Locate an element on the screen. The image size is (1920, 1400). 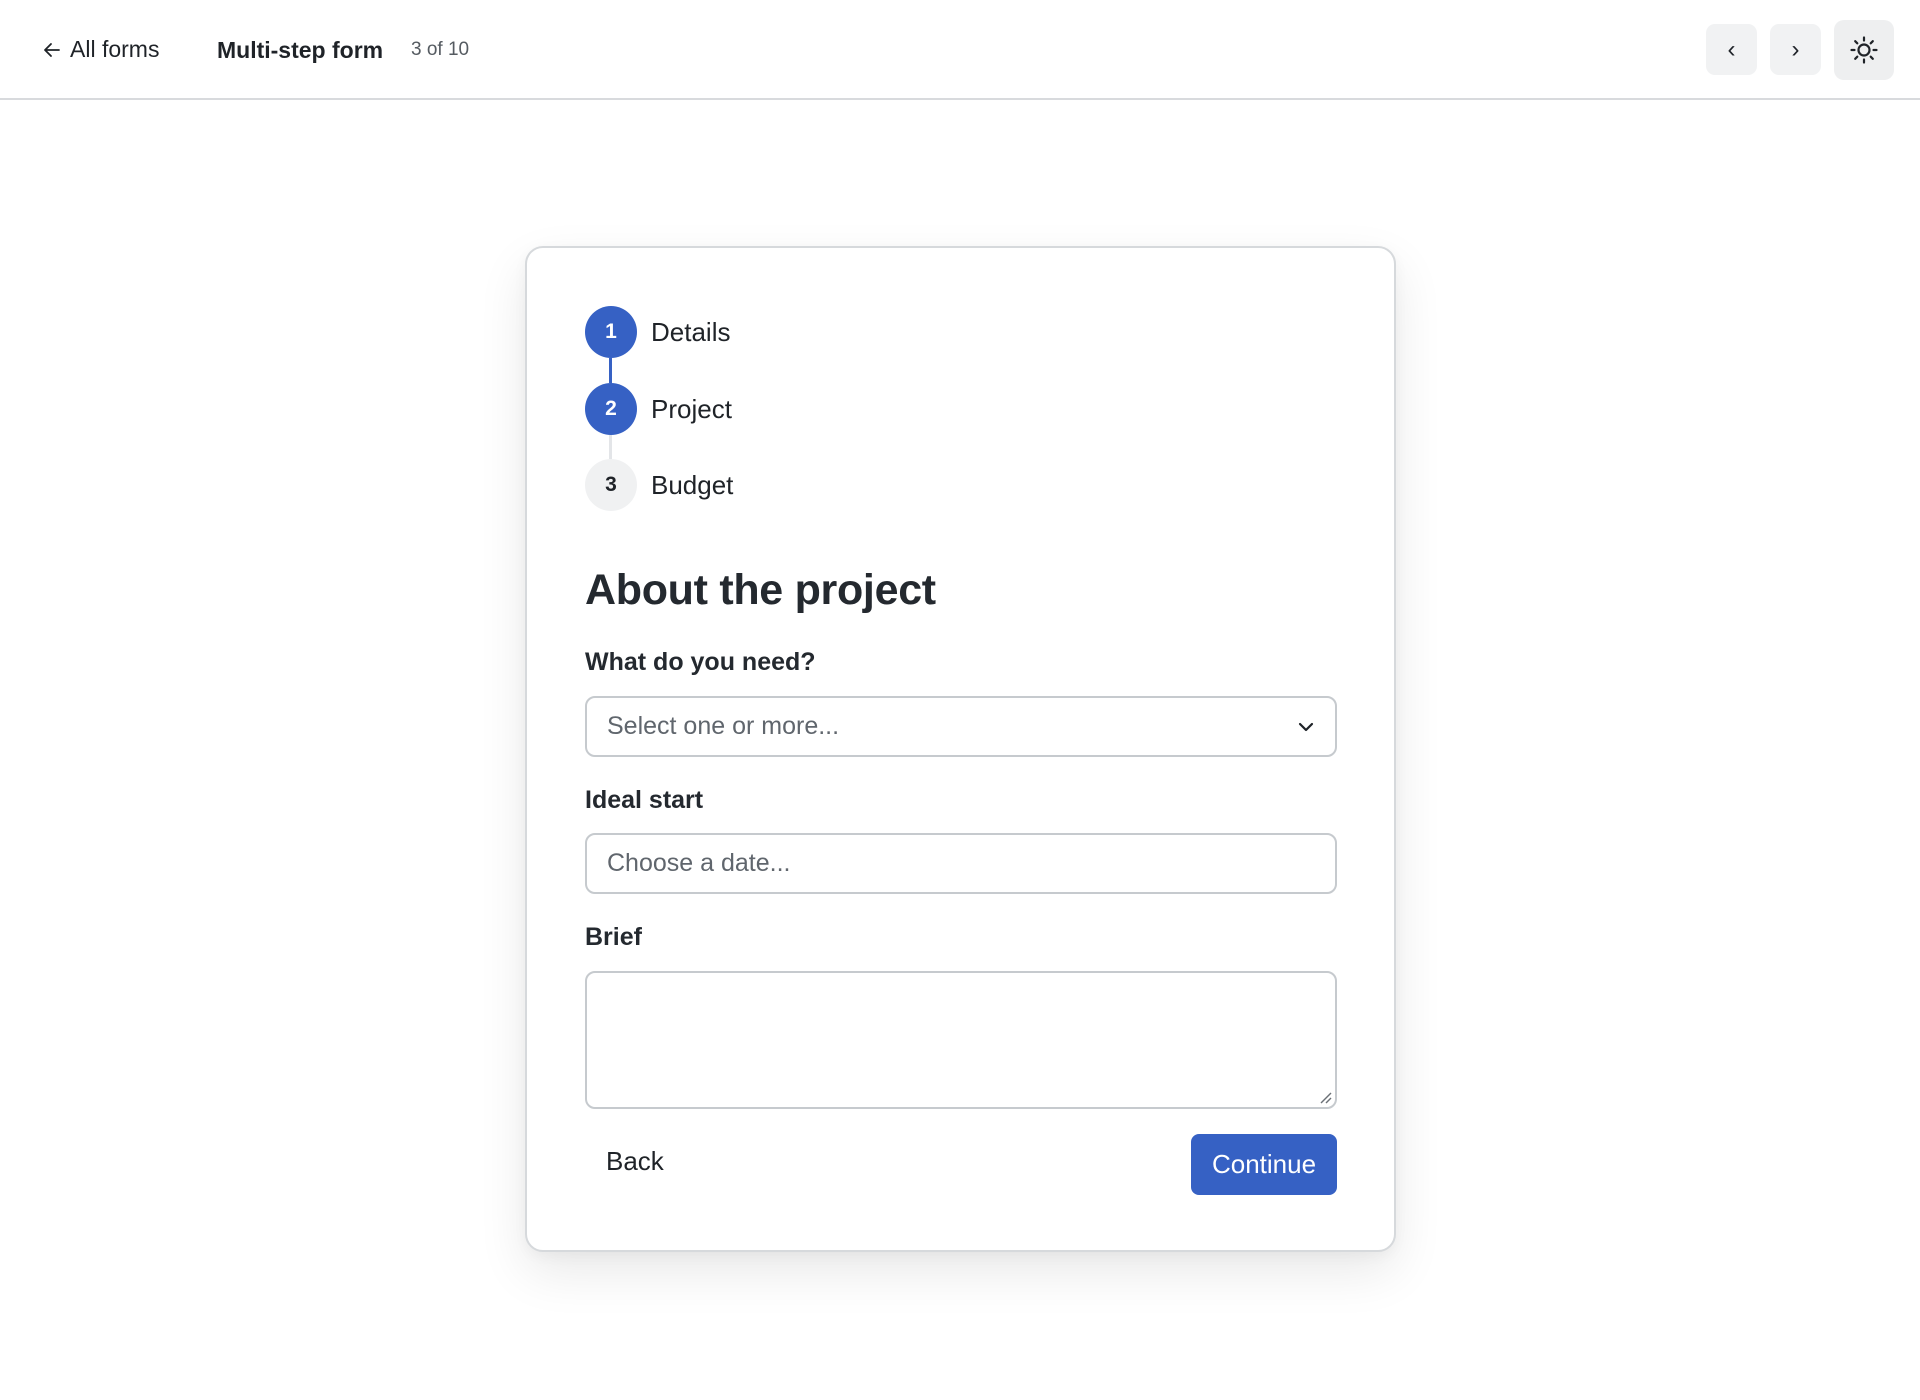
step-budget: 3 Budget is located at coordinates (659, 485).